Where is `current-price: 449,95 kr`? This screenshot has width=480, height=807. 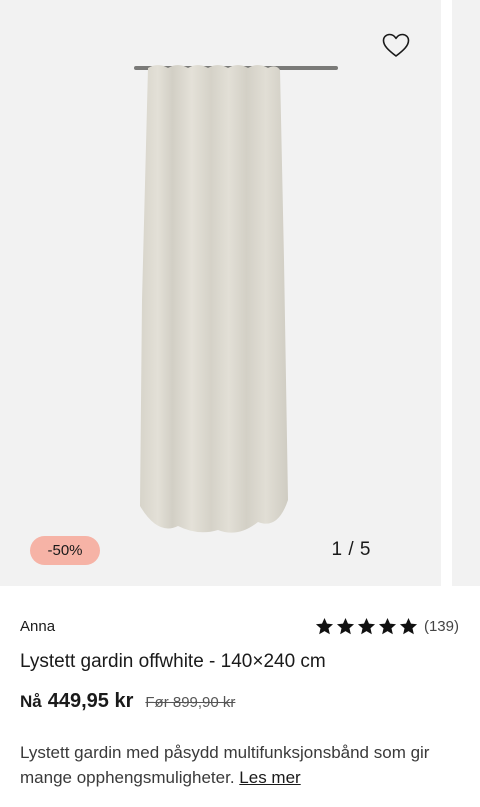 current-price: 449,95 kr is located at coordinates (90, 701).